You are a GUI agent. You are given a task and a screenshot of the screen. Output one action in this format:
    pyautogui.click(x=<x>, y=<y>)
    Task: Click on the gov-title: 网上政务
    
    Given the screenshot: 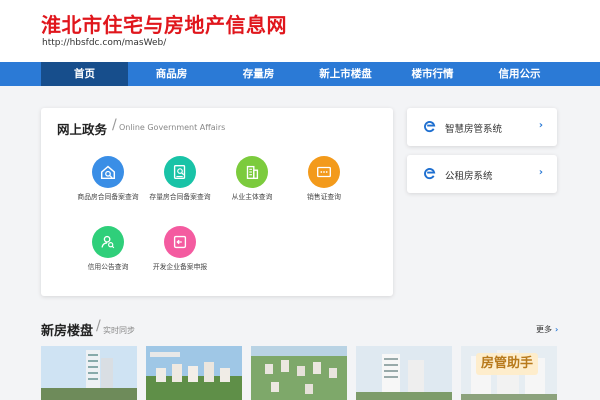 What is the action you would take?
    pyautogui.click(x=82, y=129)
    